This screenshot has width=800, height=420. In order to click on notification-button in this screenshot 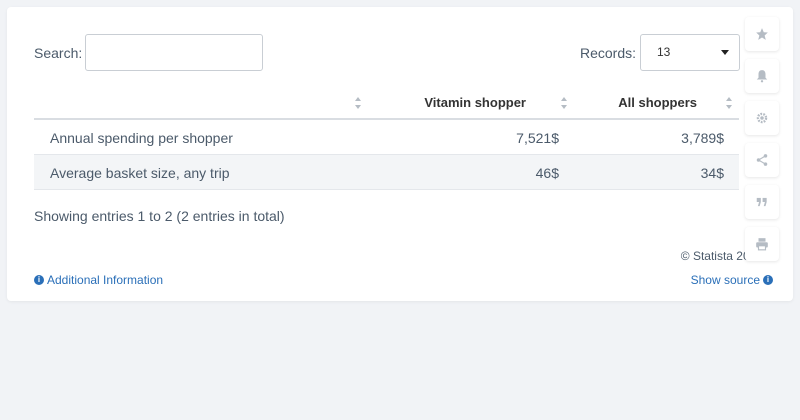, I will do `click(762, 76)`.